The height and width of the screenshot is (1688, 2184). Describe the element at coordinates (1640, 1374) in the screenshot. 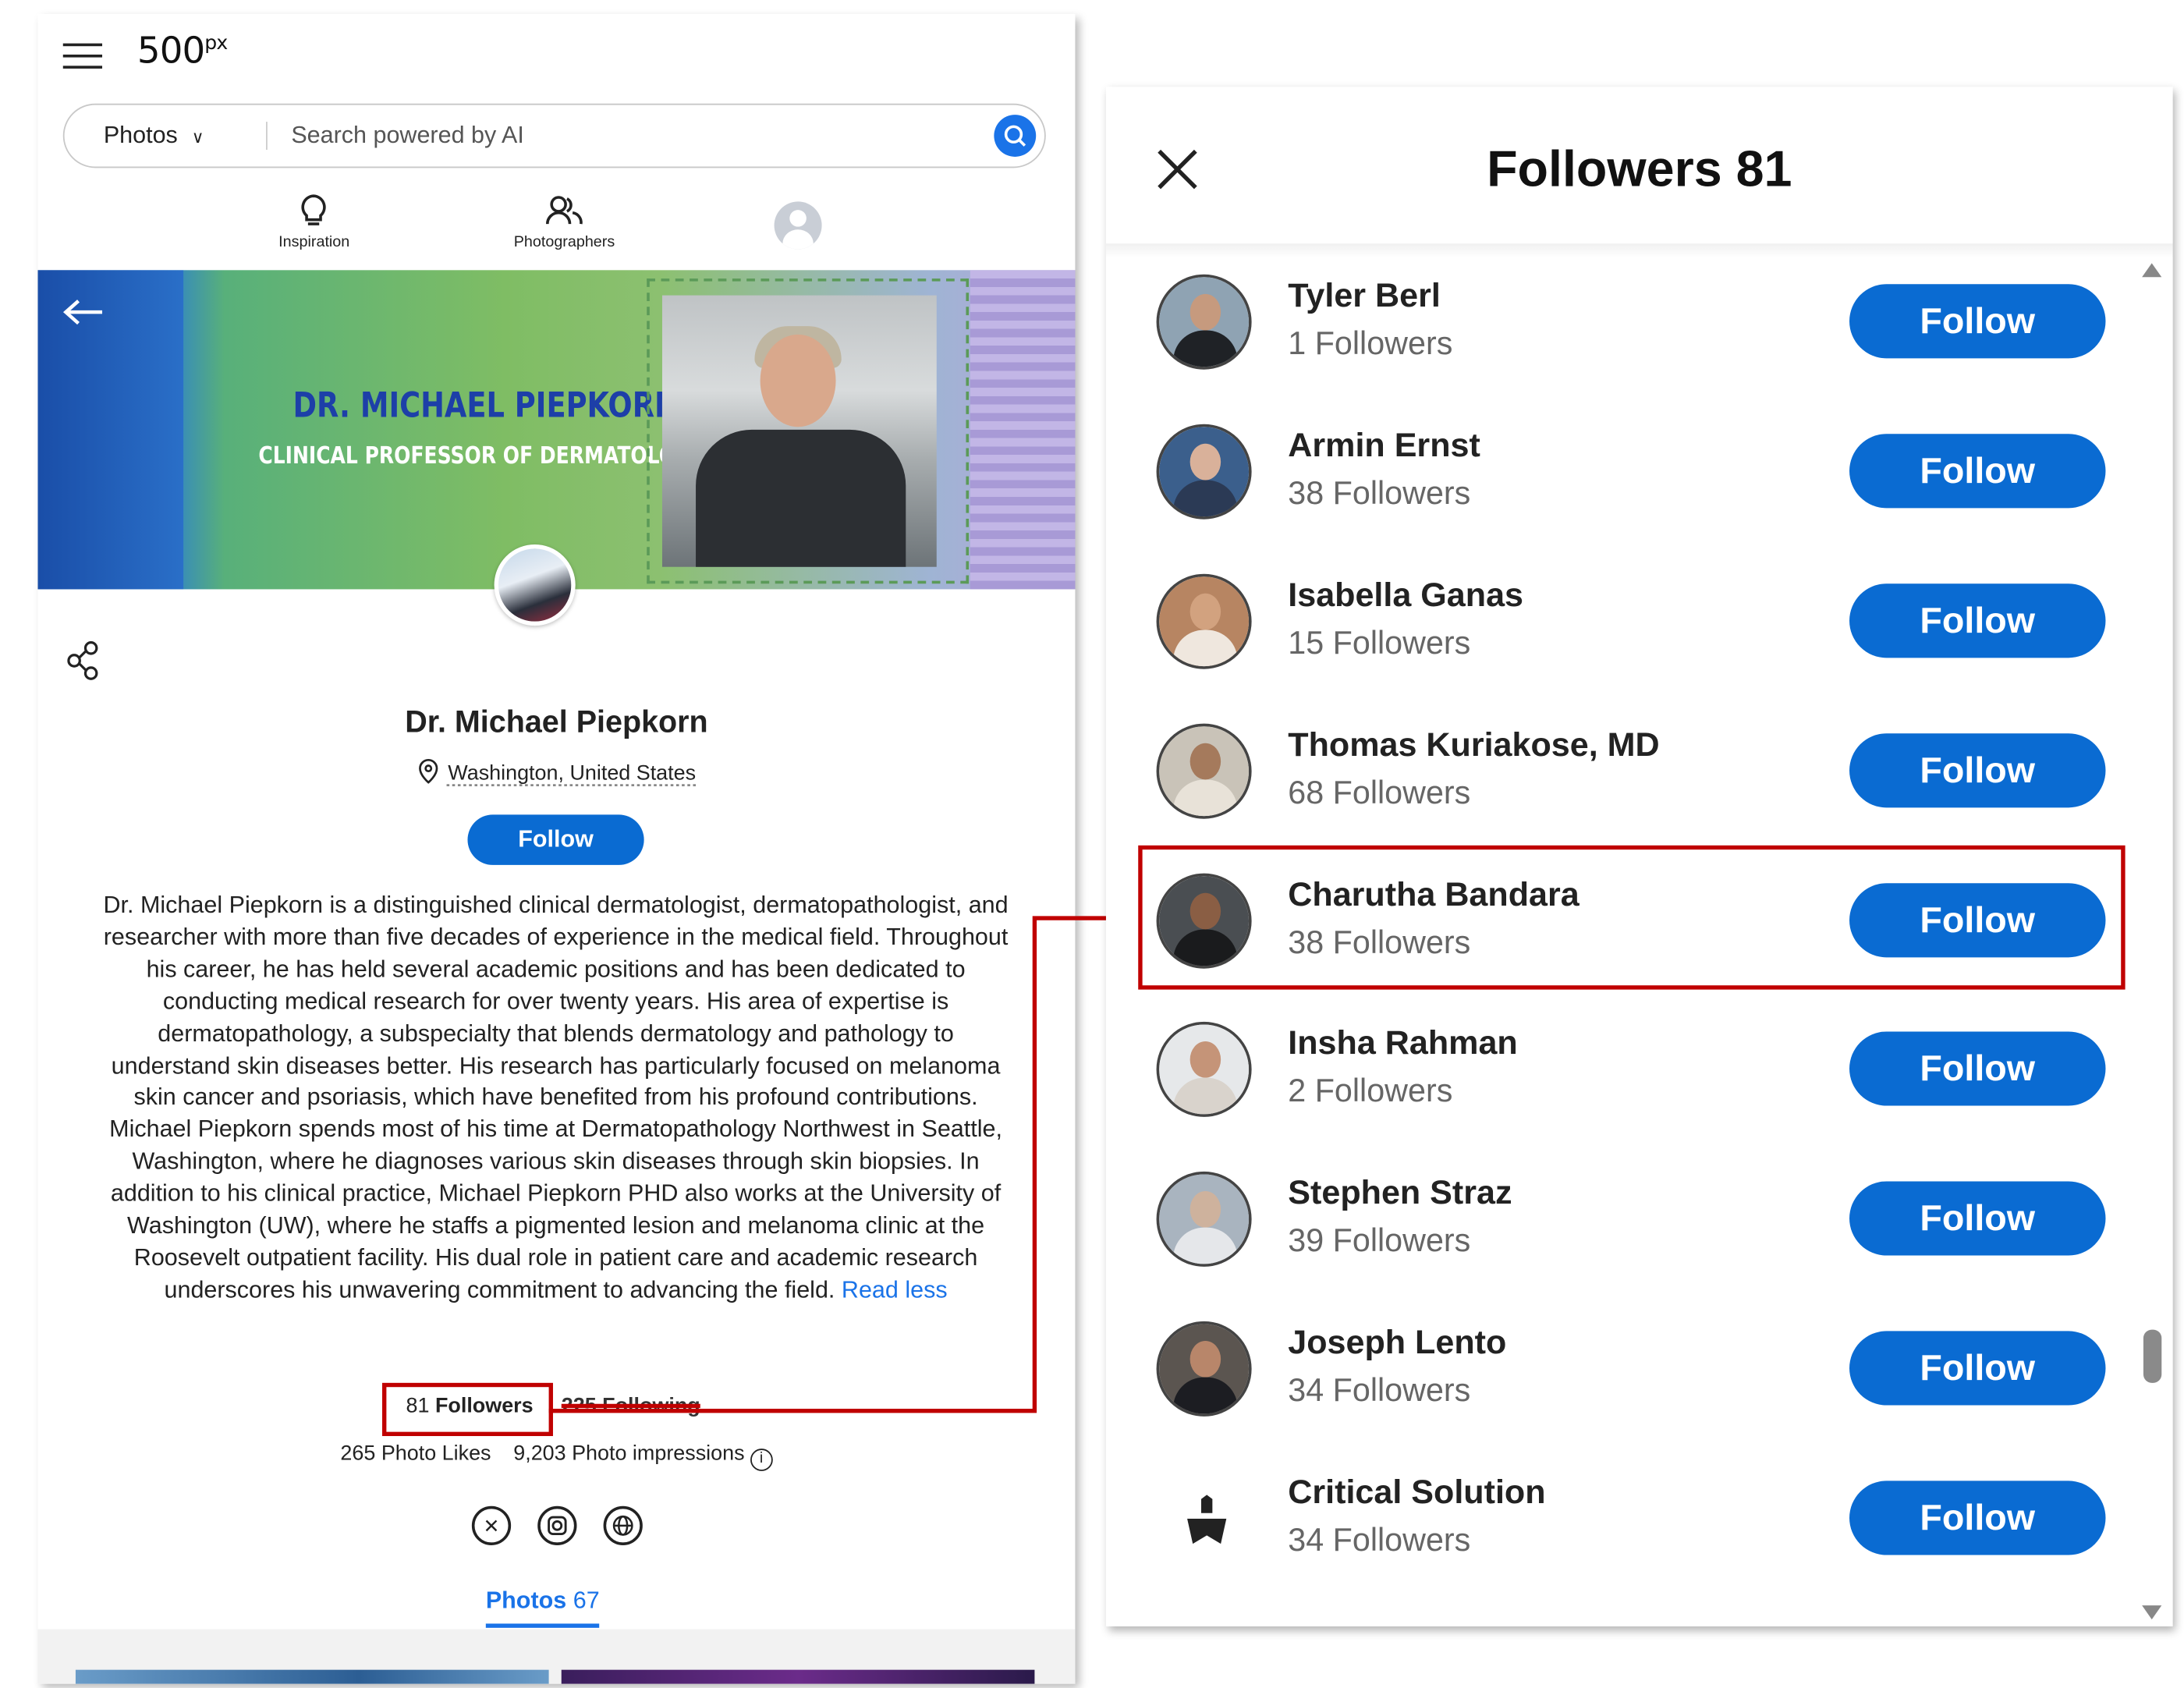

I see `list-item: Joseph Lento 34 Followers Follow` at that location.